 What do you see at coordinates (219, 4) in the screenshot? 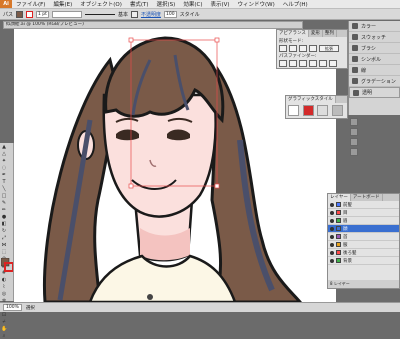
I see `menu-view: 表示(V)` at bounding box center [219, 4].